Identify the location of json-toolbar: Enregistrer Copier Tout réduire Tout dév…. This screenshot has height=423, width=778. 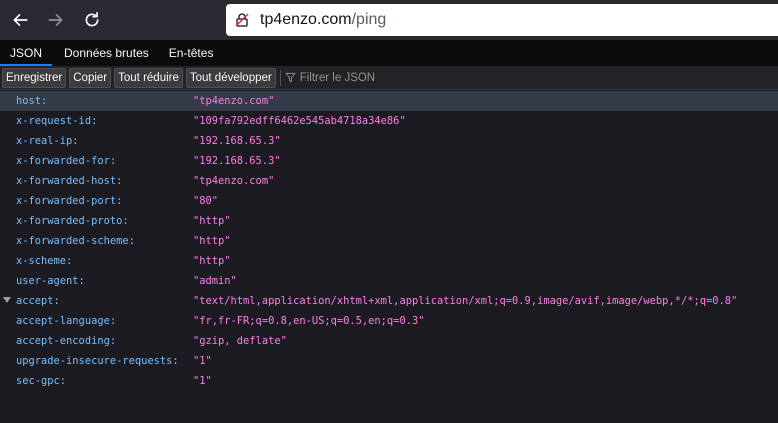
(389, 78).